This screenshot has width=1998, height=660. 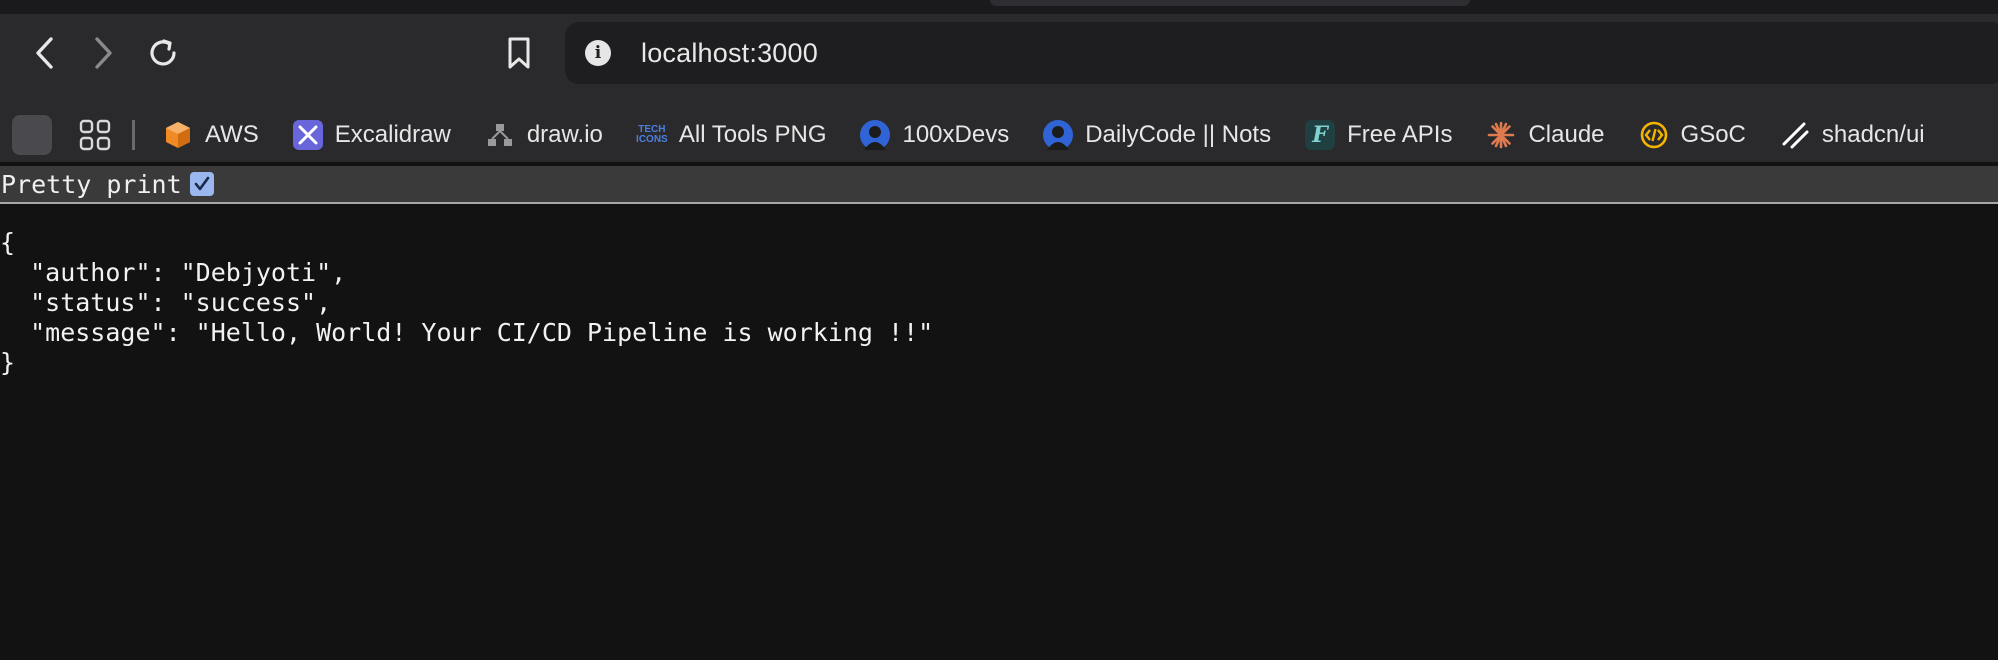 I want to click on bookmark-label: DailyCode || Nots, so click(x=1178, y=134).